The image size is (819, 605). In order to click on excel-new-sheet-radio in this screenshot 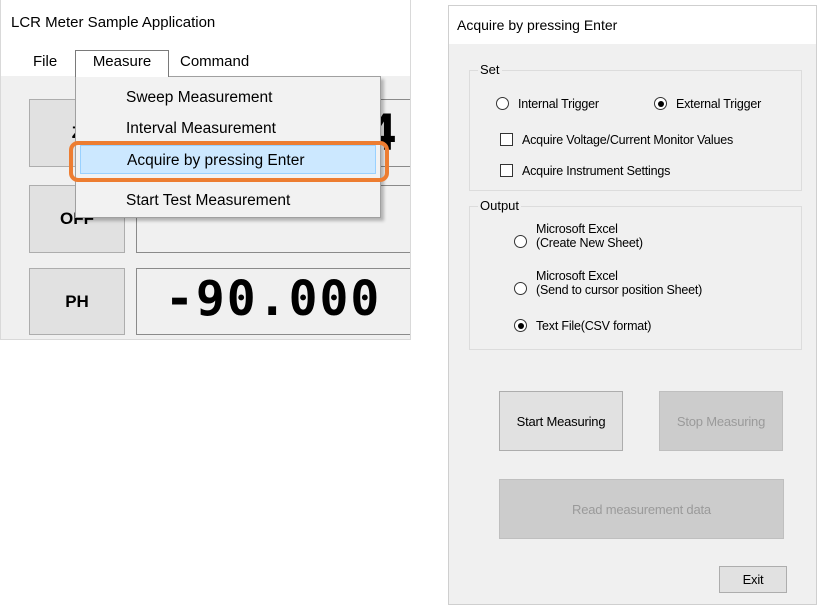, I will do `click(520, 241)`.